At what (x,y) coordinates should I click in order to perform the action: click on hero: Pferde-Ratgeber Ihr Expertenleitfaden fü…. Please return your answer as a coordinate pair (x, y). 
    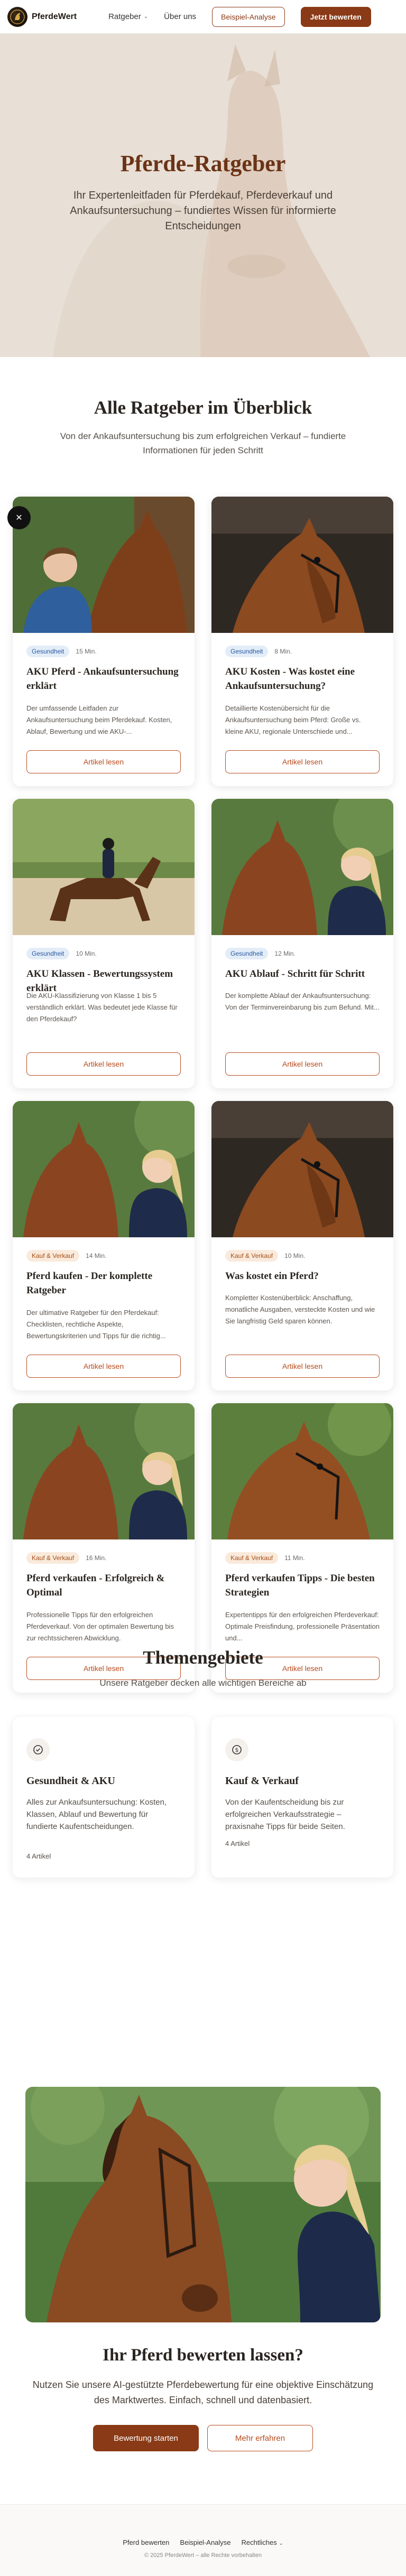
    Looking at the image, I should click on (203, 195).